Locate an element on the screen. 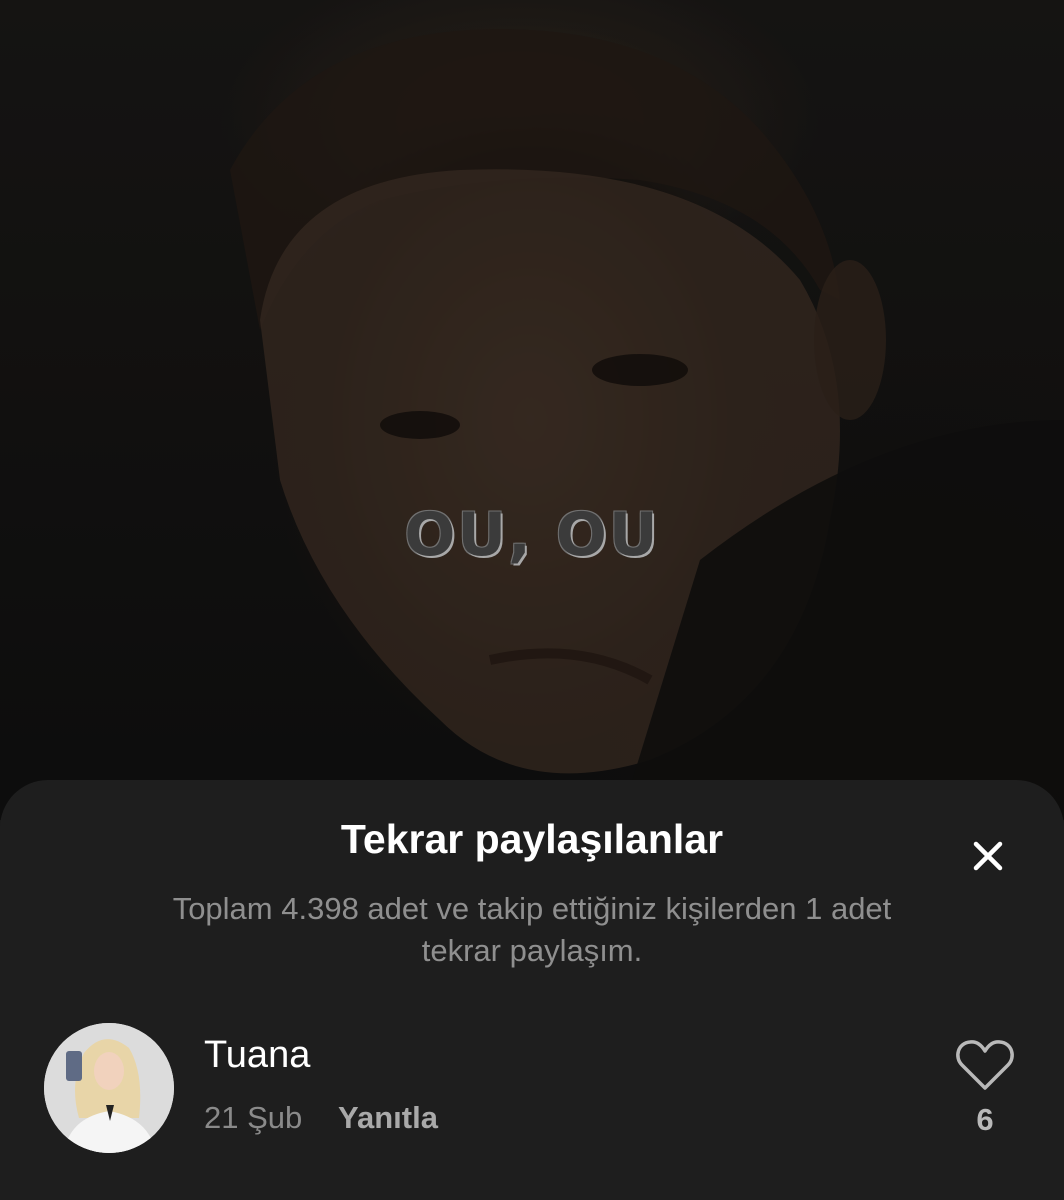  repost-date: 21 Şub is located at coordinates (253, 1117).